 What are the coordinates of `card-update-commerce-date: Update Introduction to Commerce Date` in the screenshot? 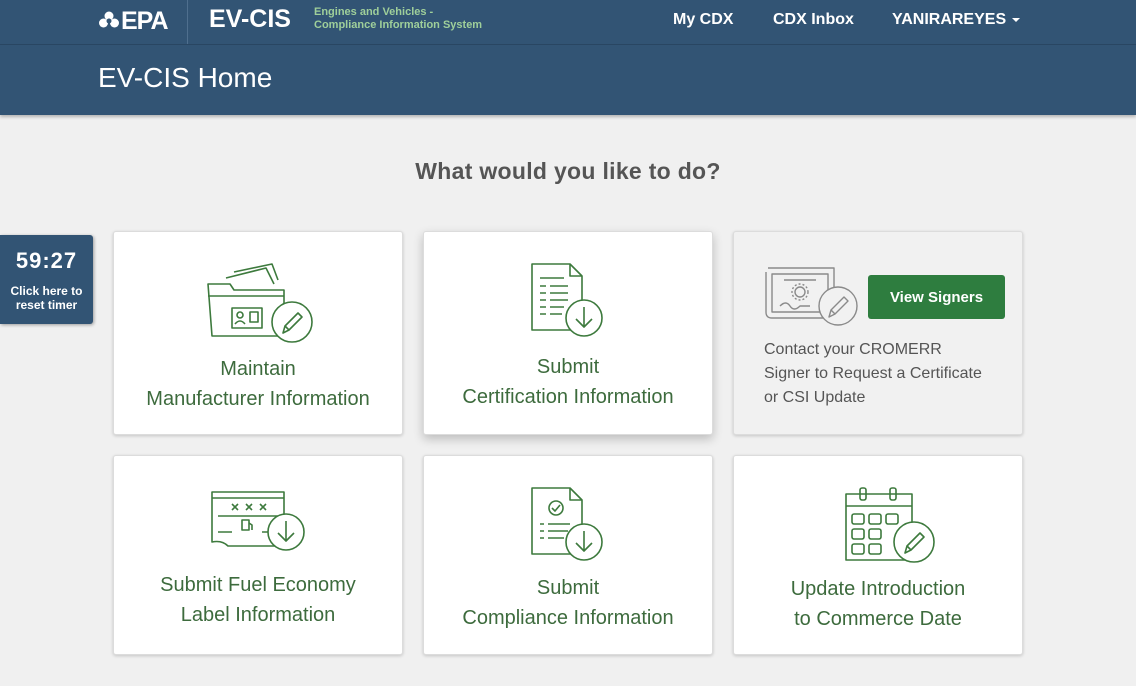 It's located at (878, 555).